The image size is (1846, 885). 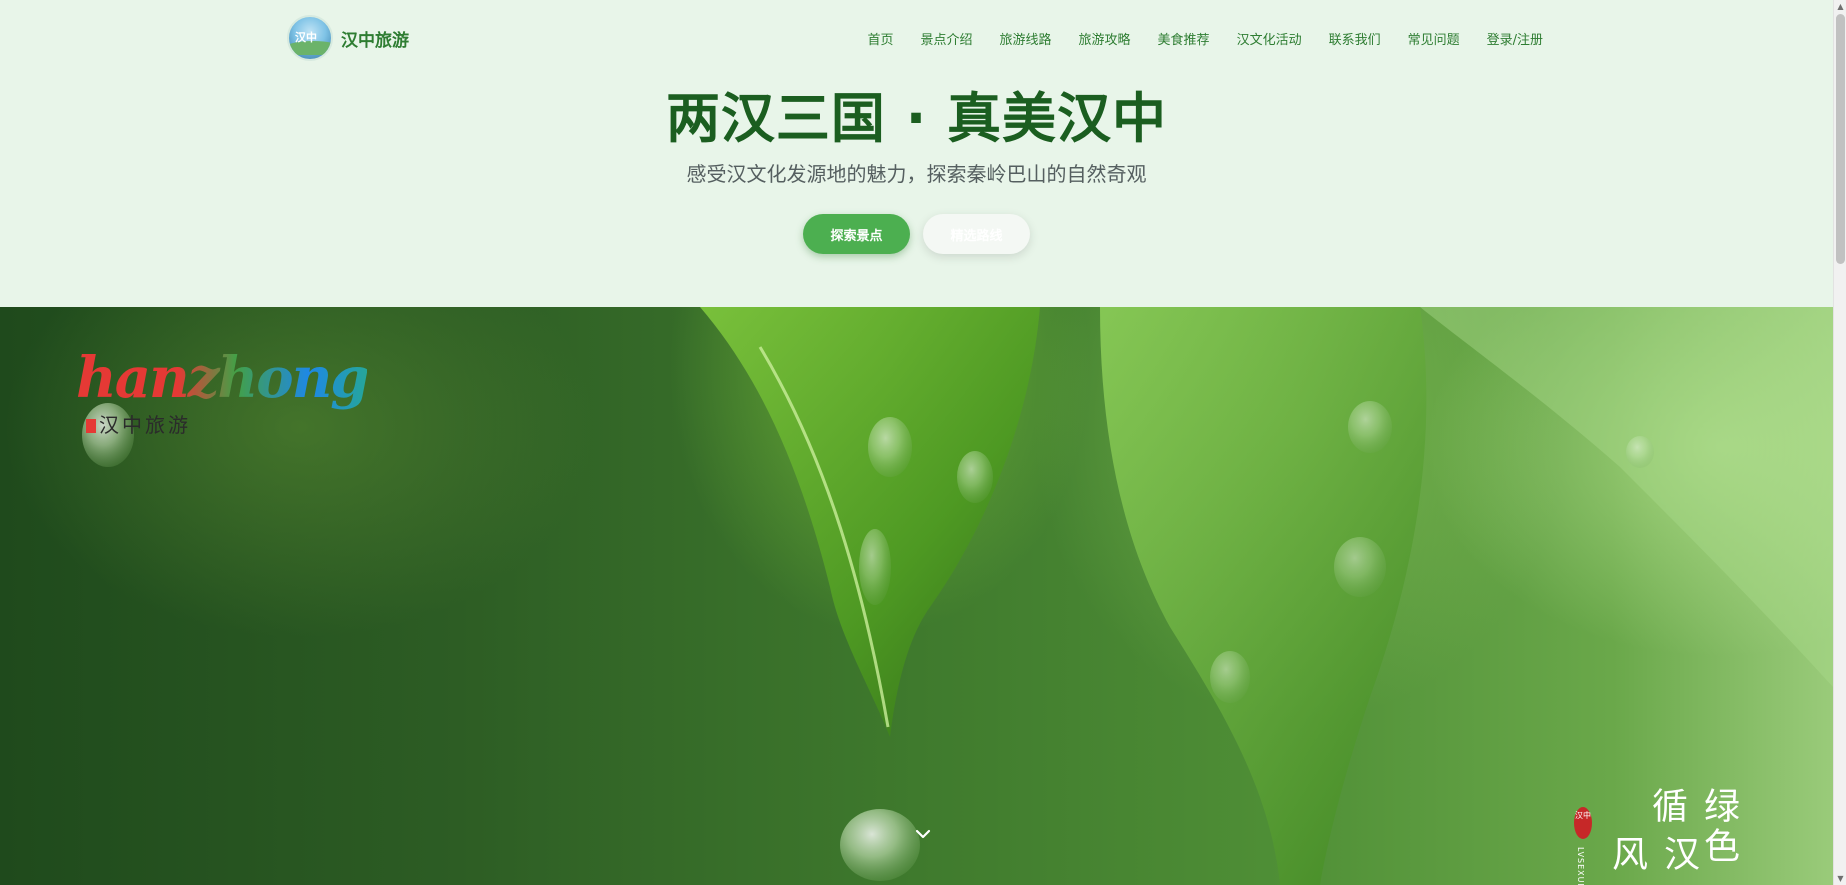 I want to click on explore-attractions-button: 探索景点, so click(x=856, y=234).